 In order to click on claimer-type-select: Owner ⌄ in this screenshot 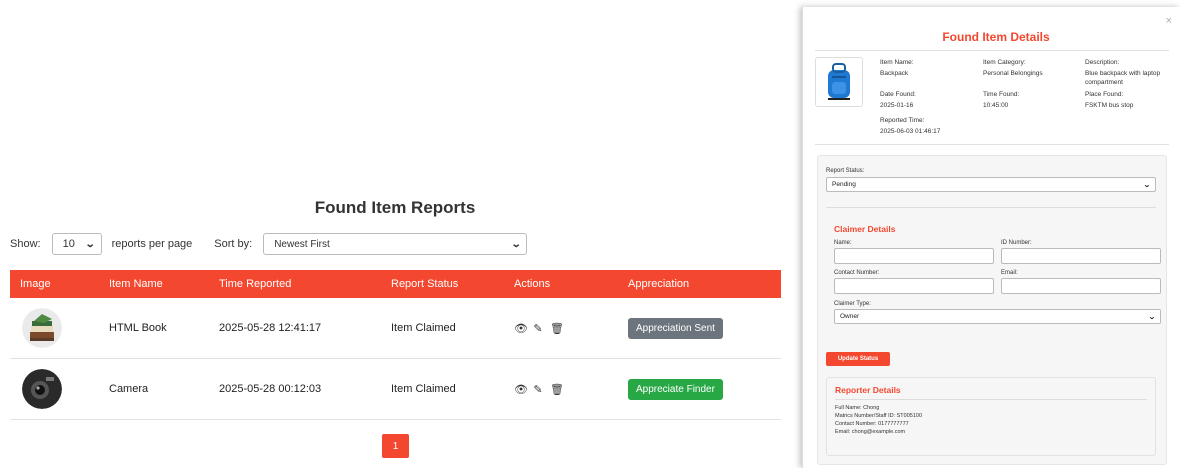, I will do `click(997, 316)`.